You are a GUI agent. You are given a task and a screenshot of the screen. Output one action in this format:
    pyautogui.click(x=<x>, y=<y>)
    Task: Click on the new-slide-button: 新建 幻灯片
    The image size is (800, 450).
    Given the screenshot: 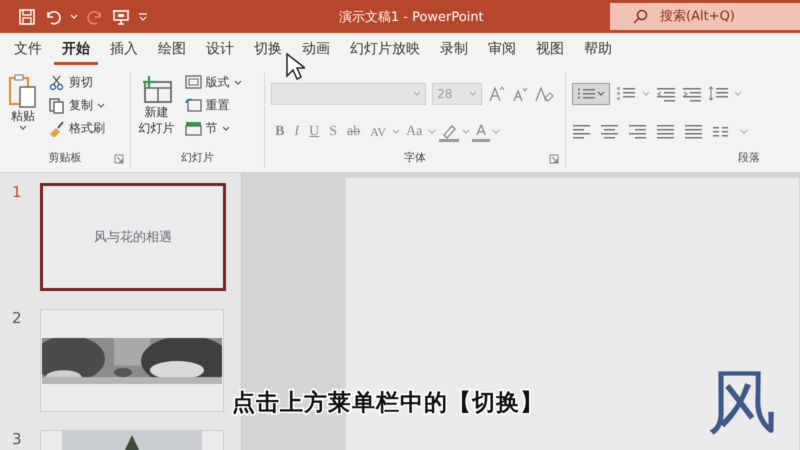 What is the action you would take?
    pyautogui.click(x=156, y=112)
    